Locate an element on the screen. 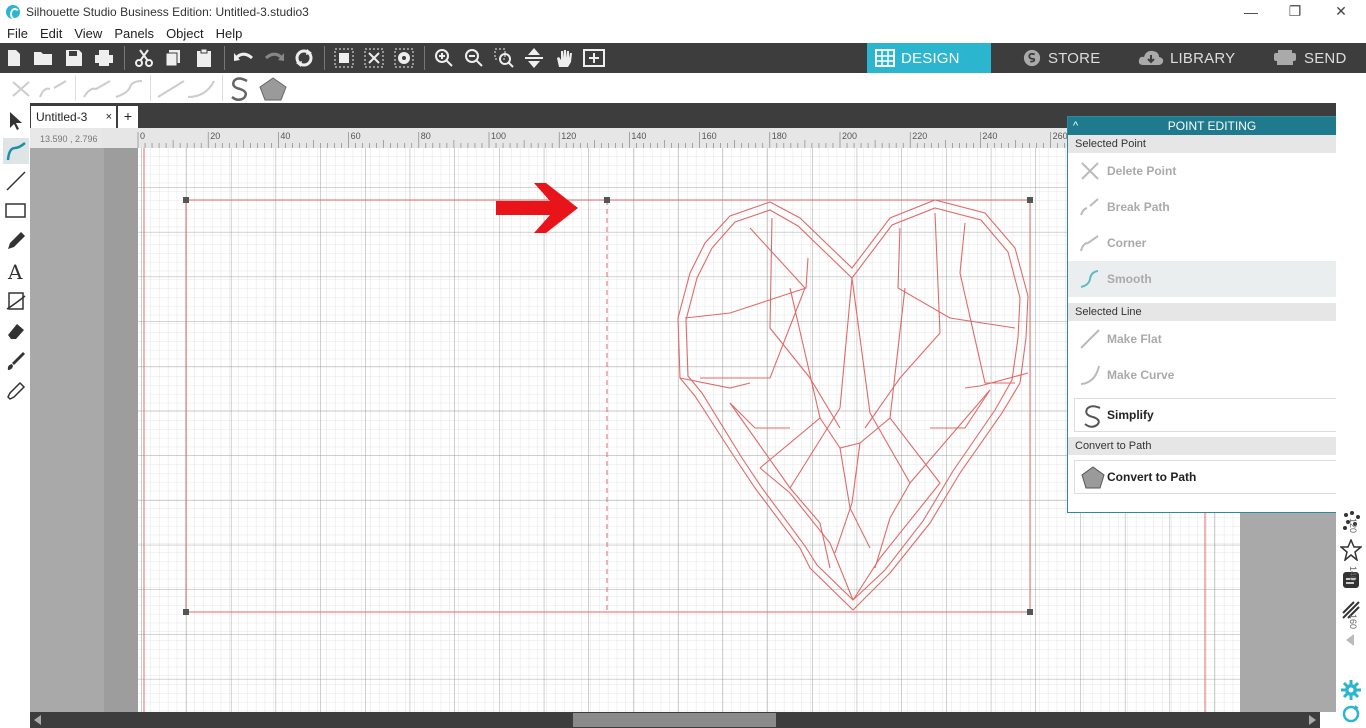 The height and width of the screenshot is (728, 1366). zoom-out-icon is located at coordinates (474, 58).